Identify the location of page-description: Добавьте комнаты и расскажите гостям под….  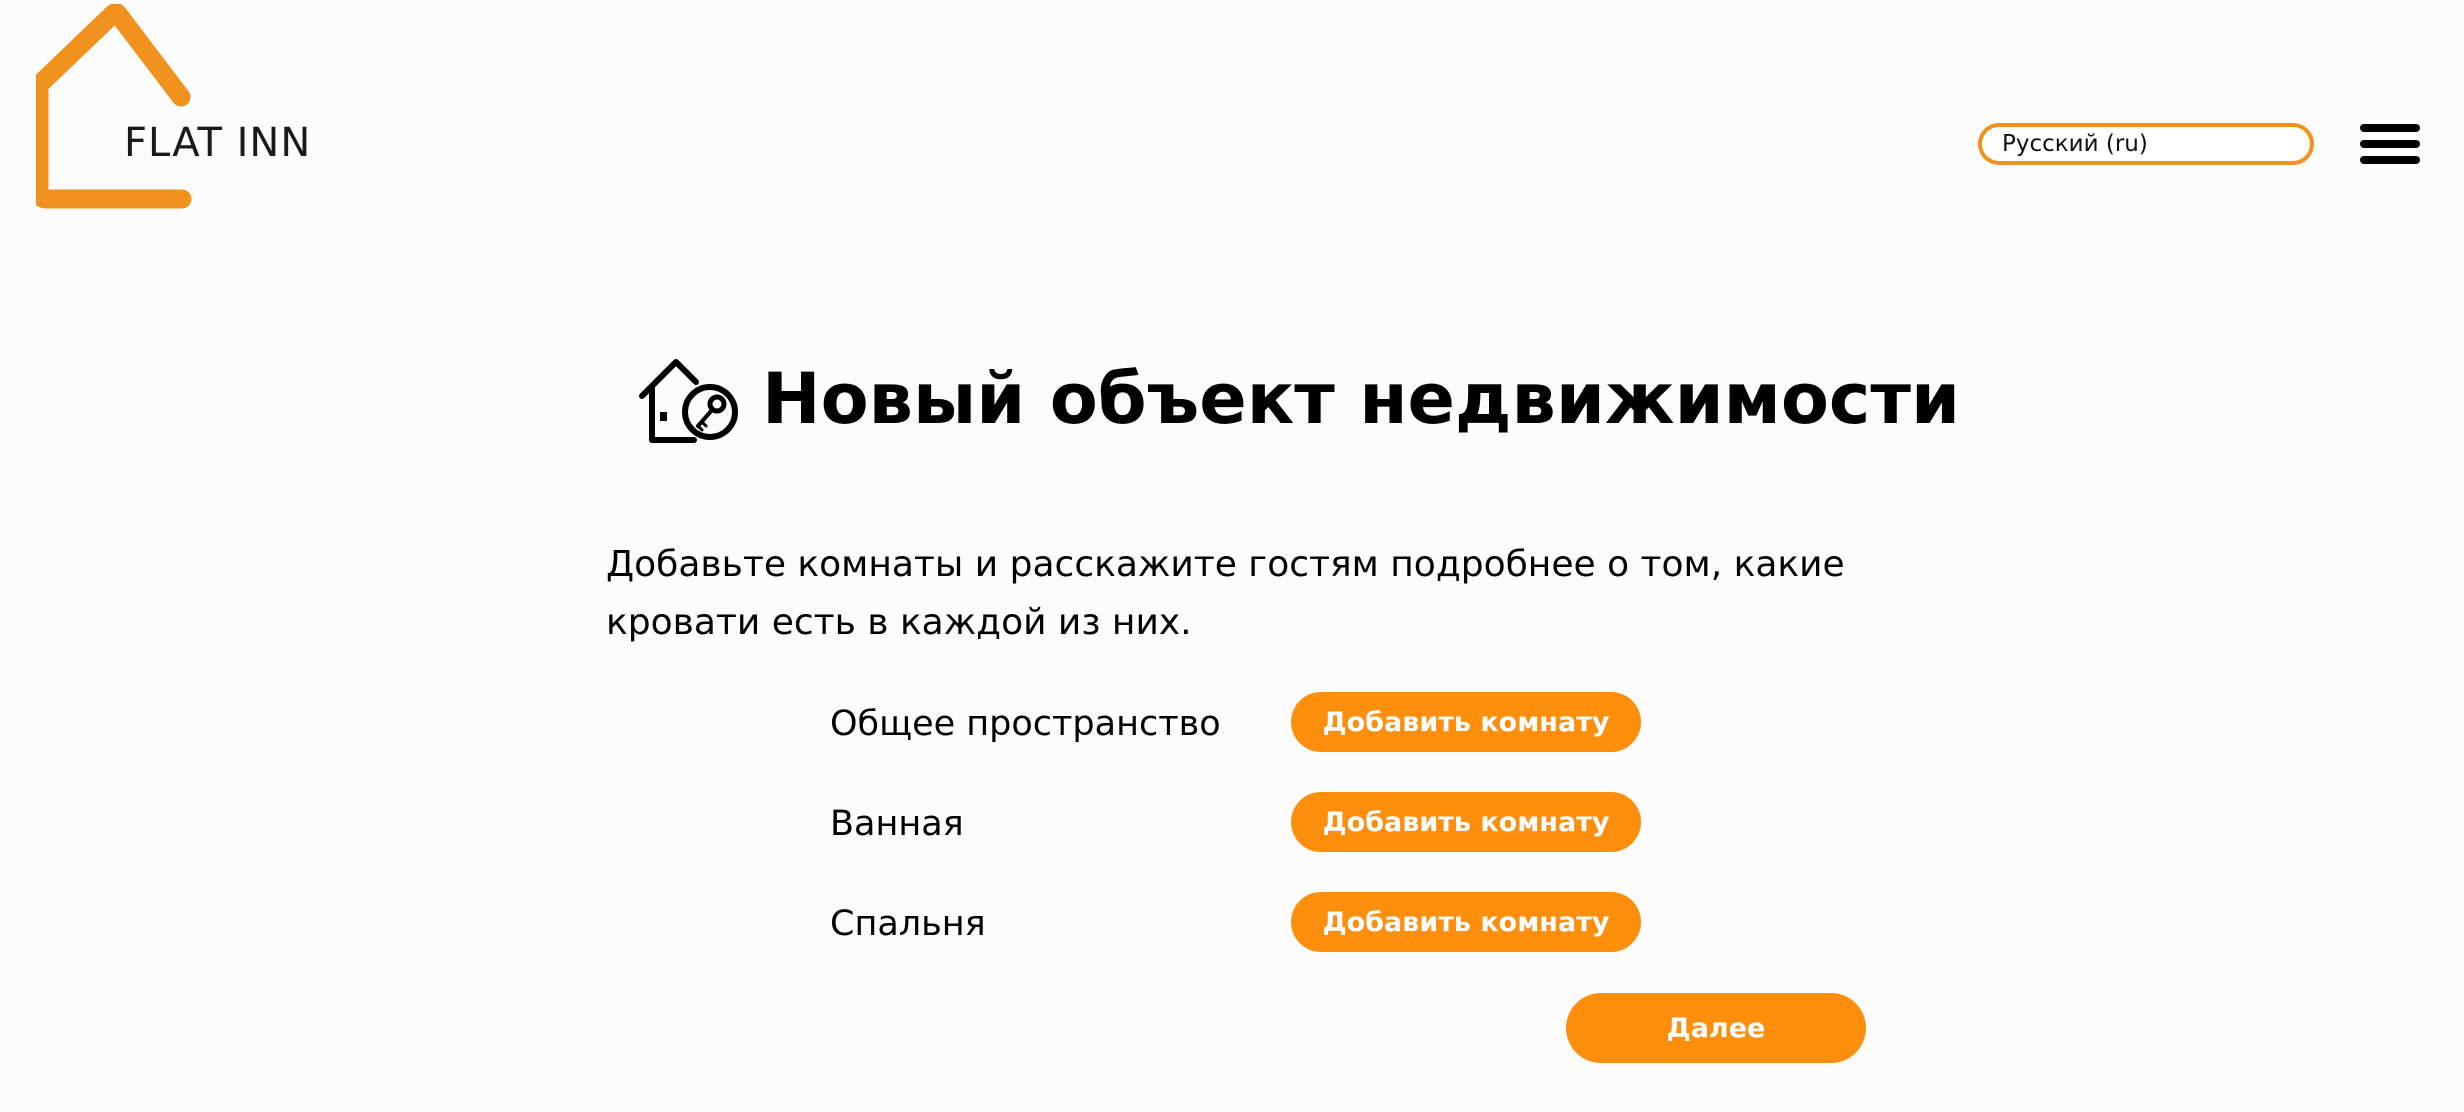
(1225, 593).